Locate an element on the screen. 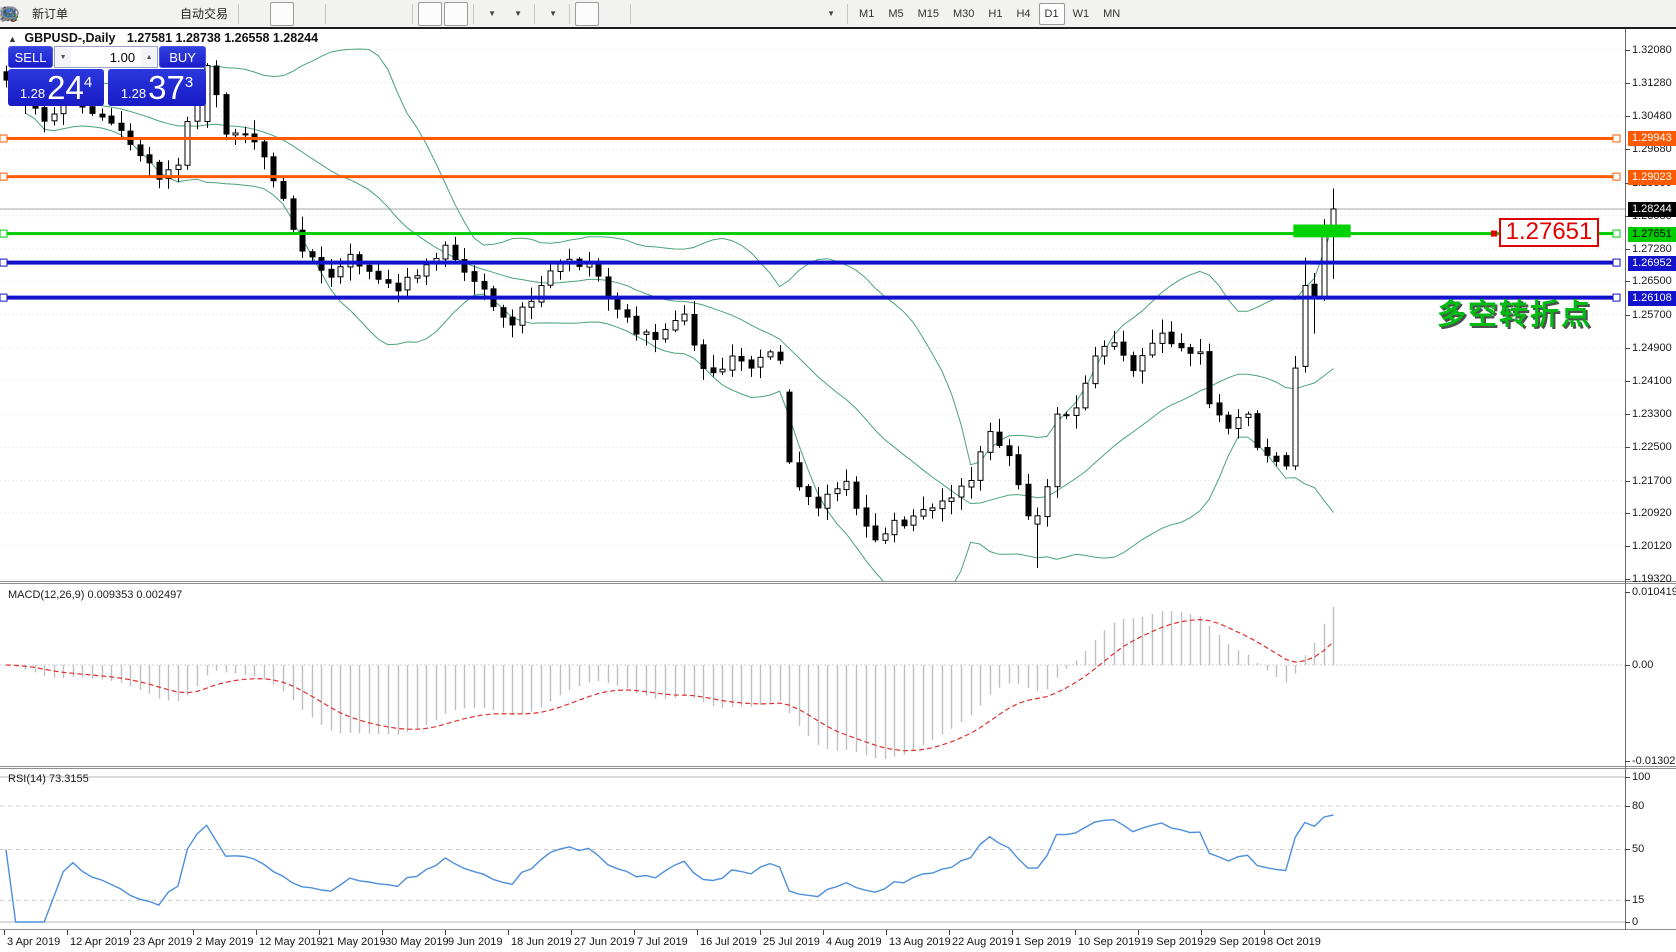  timeframe-button-h1: H1 is located at coordinates (995, 14).